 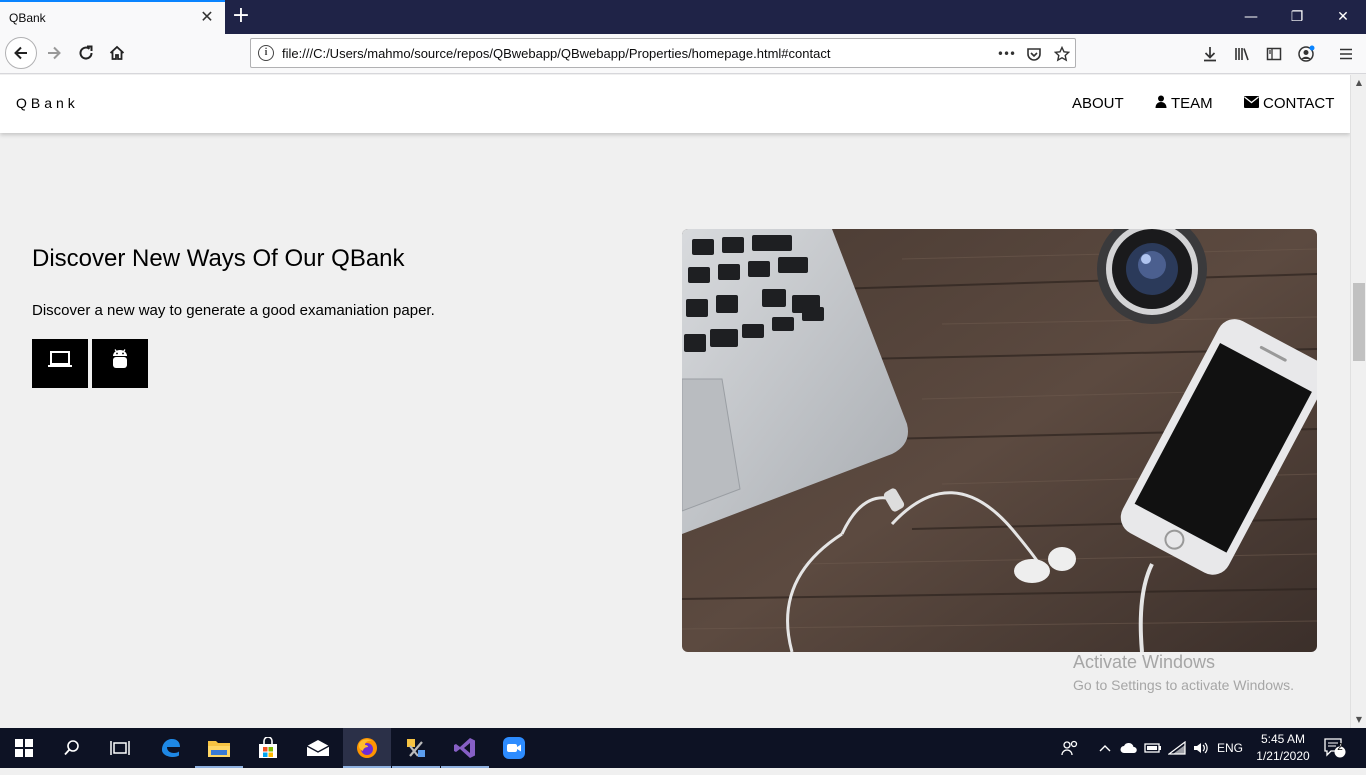 What do you see at coordinates (1306, 54) in the screenshot?
I see `account-icon` at bounding box center [1306, 54].